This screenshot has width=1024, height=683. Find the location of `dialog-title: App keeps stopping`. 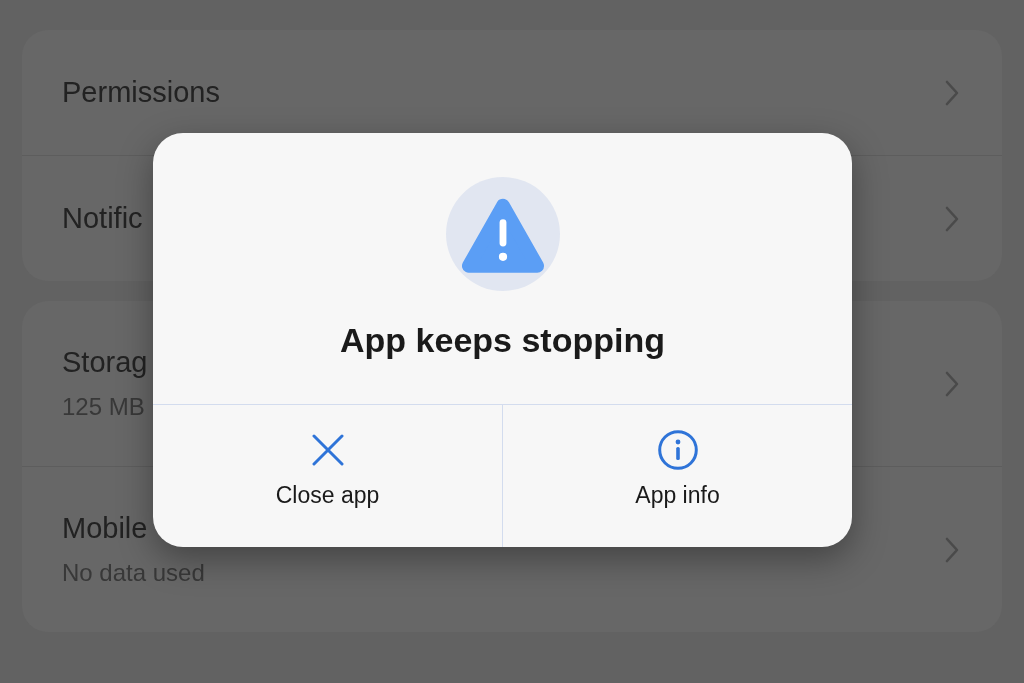

dialog-title: App keeps stopping is located at coordinates (502, 340).